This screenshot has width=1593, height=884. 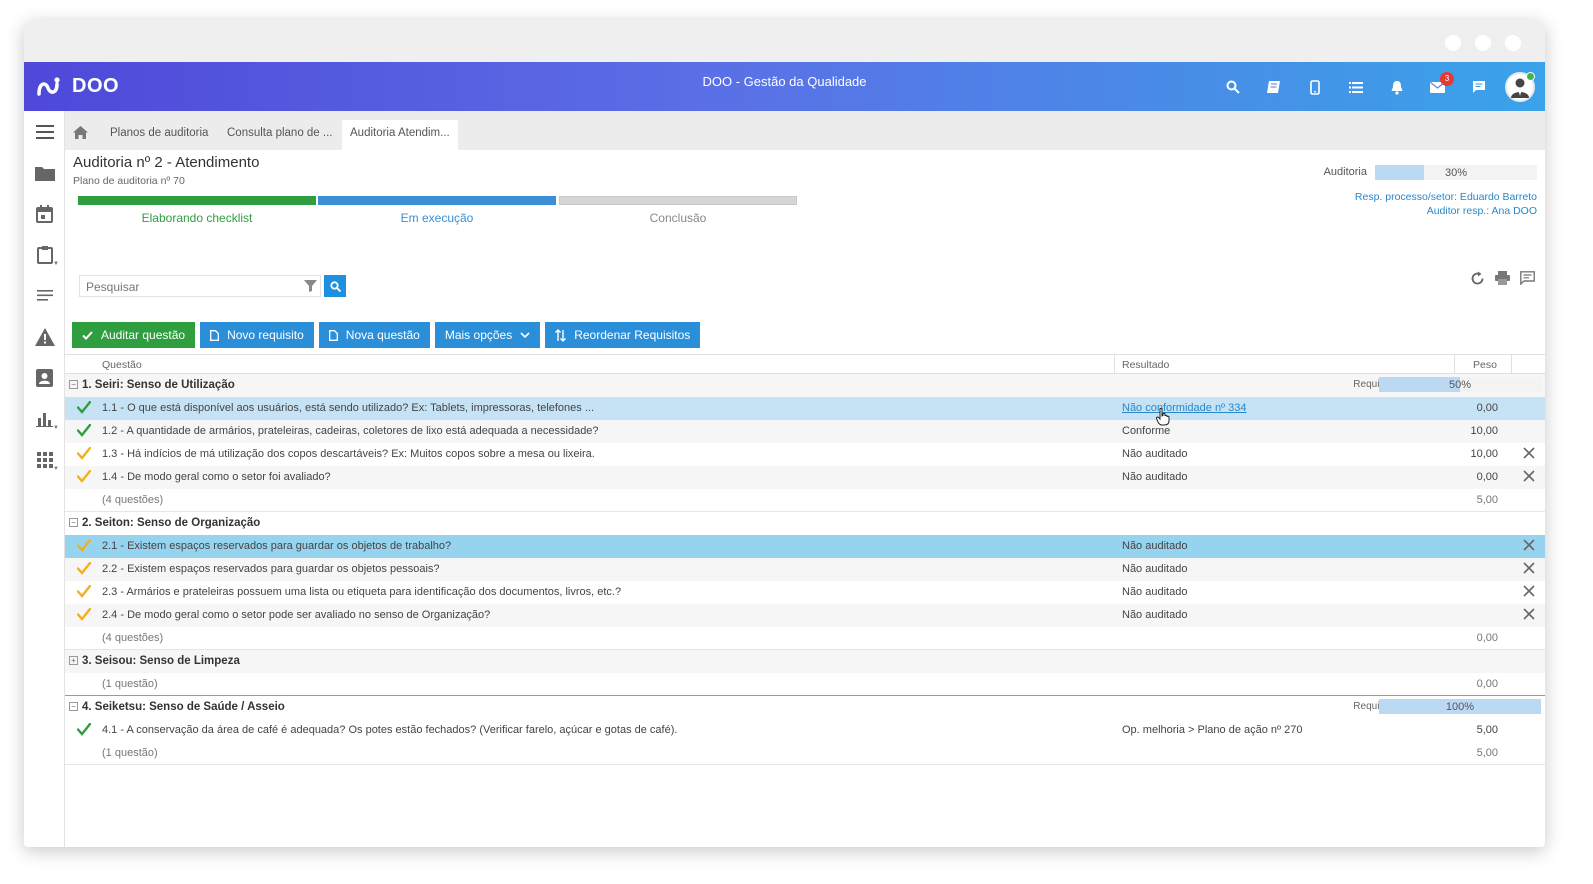 What do you see at coordinates (1484, 454) in the screenshot?
I see `weight-value: 10,00` at bounding box center [1484, 454].